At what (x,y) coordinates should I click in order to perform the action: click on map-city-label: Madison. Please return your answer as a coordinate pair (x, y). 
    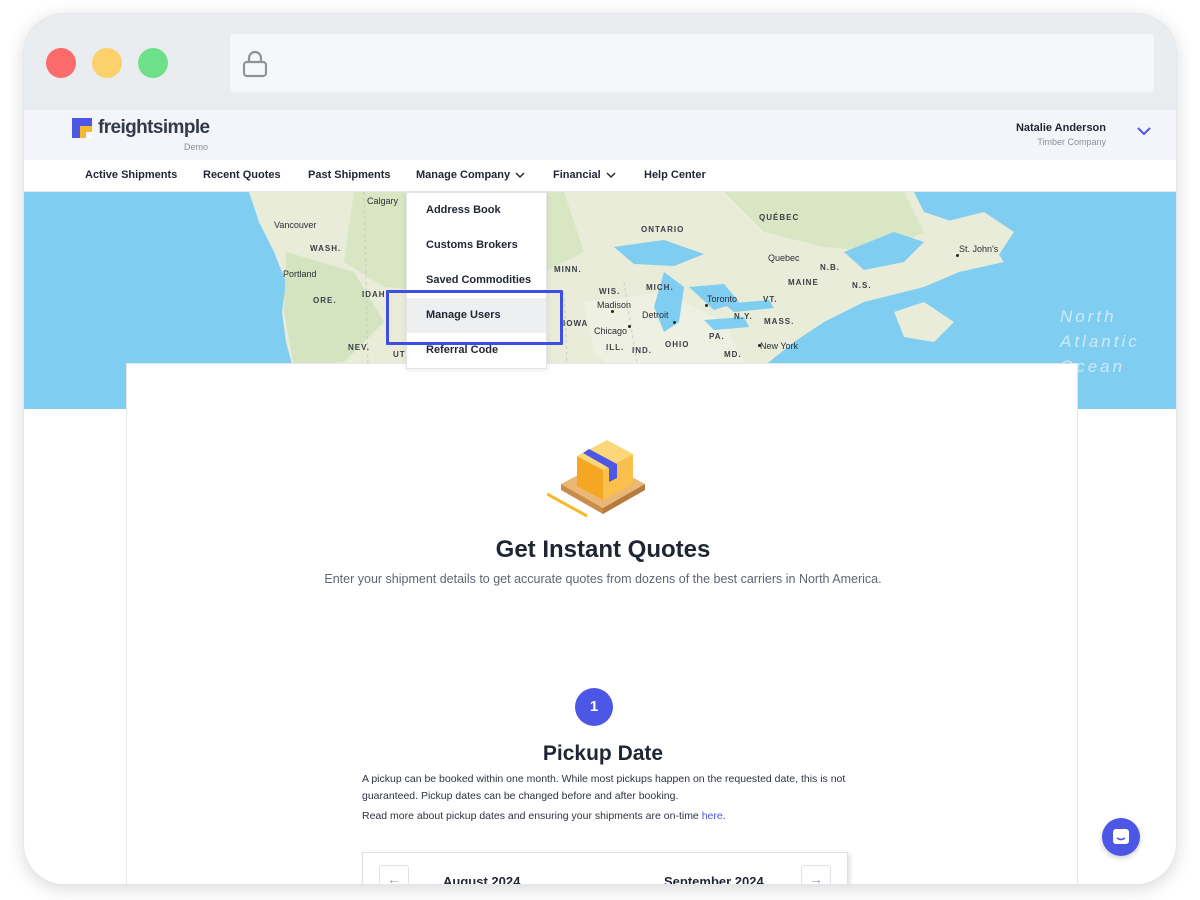
    Looking at the image, I should click on (614, 305).